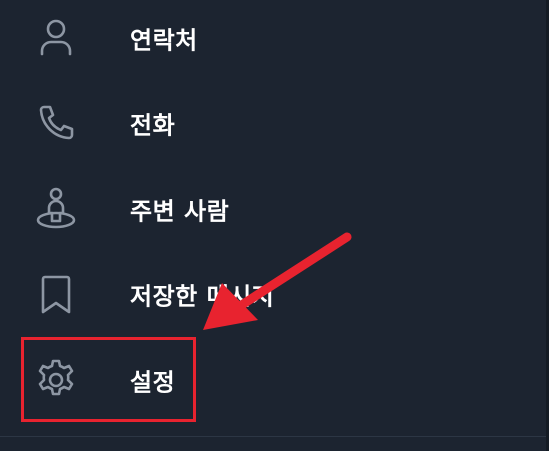  I want to click on nearby-people-icon, so click(56, 209).